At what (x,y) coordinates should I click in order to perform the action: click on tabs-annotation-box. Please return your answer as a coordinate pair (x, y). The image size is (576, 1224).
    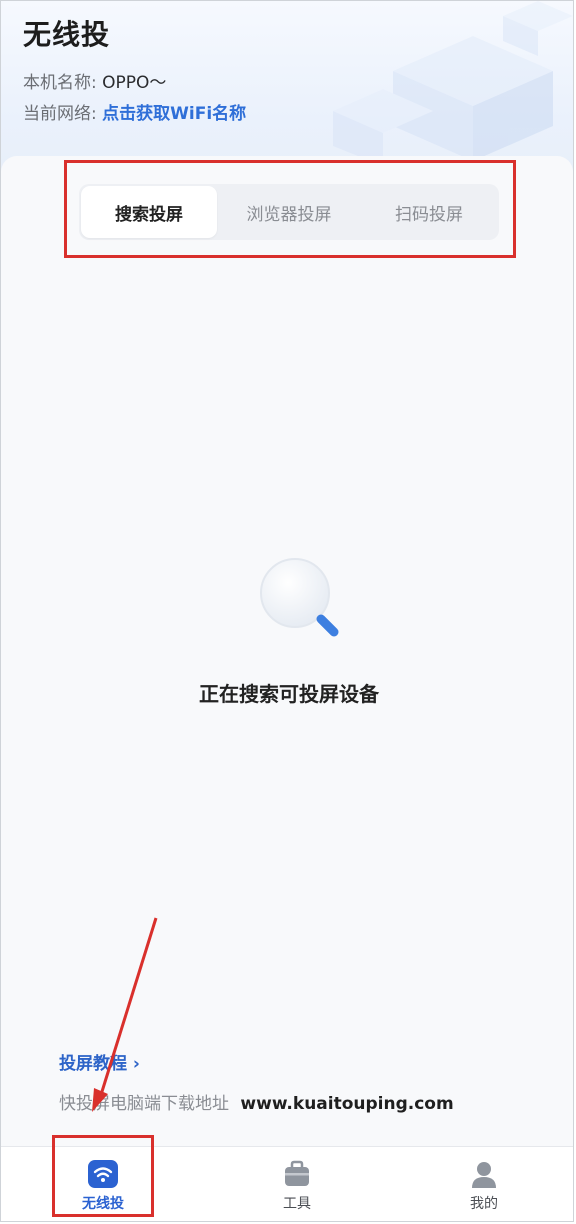
    Looking at the image, I should click on (290, 209).